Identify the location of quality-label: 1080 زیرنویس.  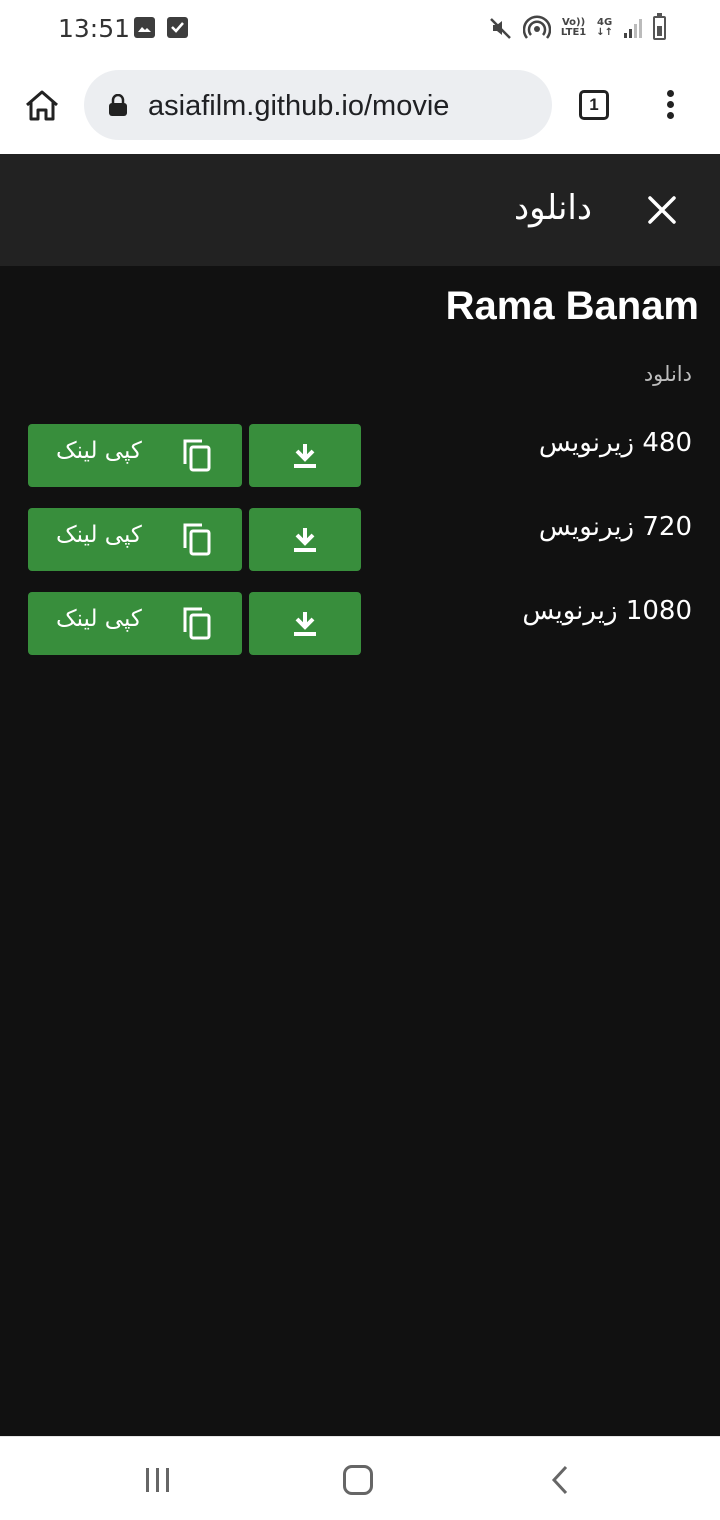
(607, 611).